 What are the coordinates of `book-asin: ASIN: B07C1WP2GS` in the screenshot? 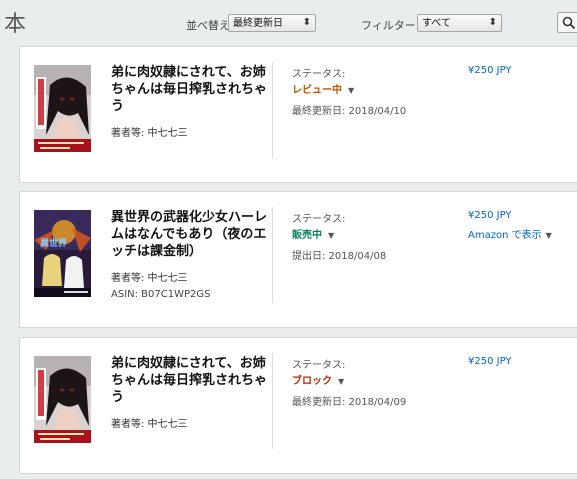 It's located at (161, 294).